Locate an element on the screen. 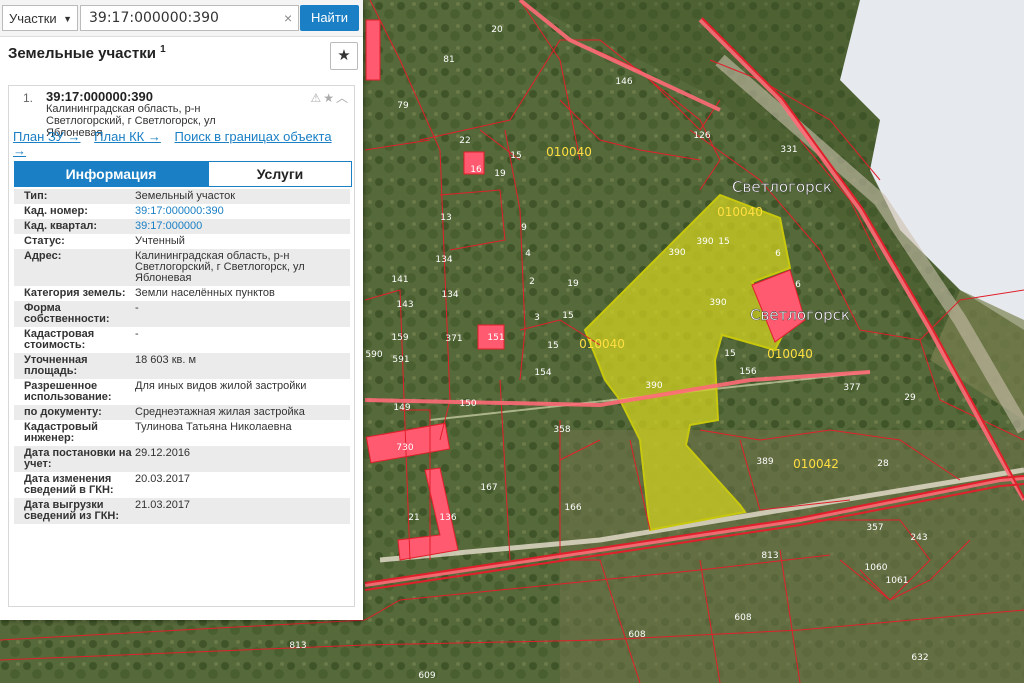 Image resolution: width=1024 pixels, height=683 pixels. search-bar: Участки ▼ 39:17:000000:390 × Найти is located at coordinates (181, 18).